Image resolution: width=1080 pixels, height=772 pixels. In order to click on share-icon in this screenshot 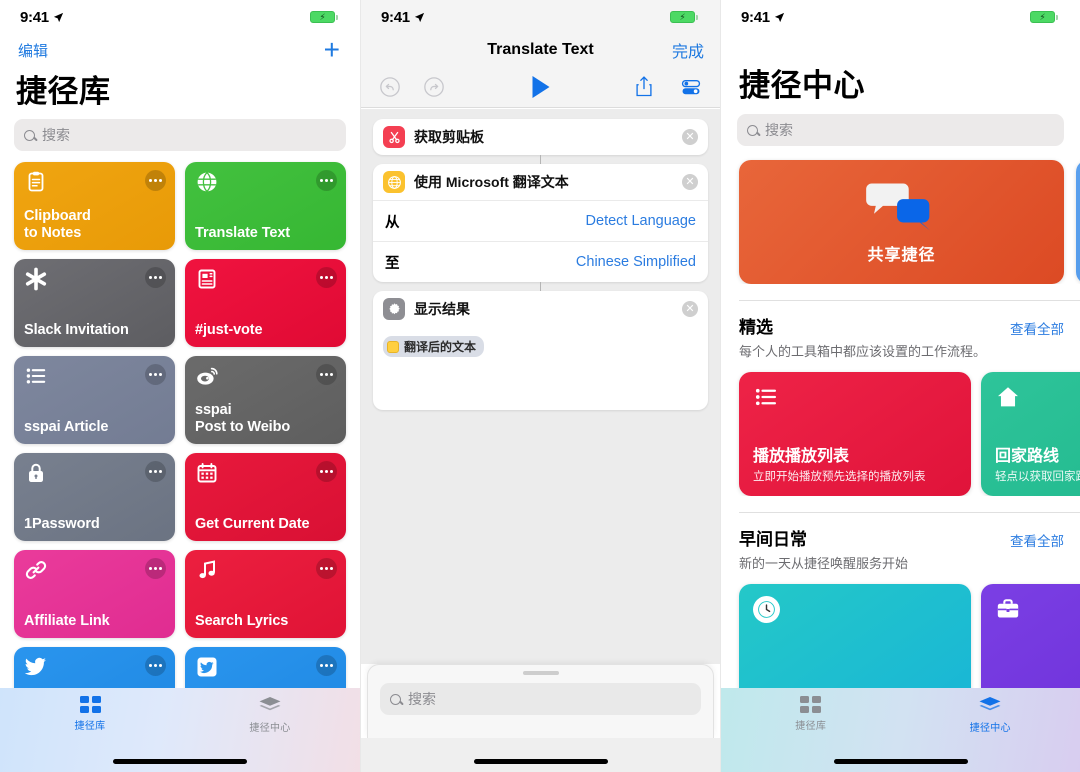, I will do `click(644, 86)`.